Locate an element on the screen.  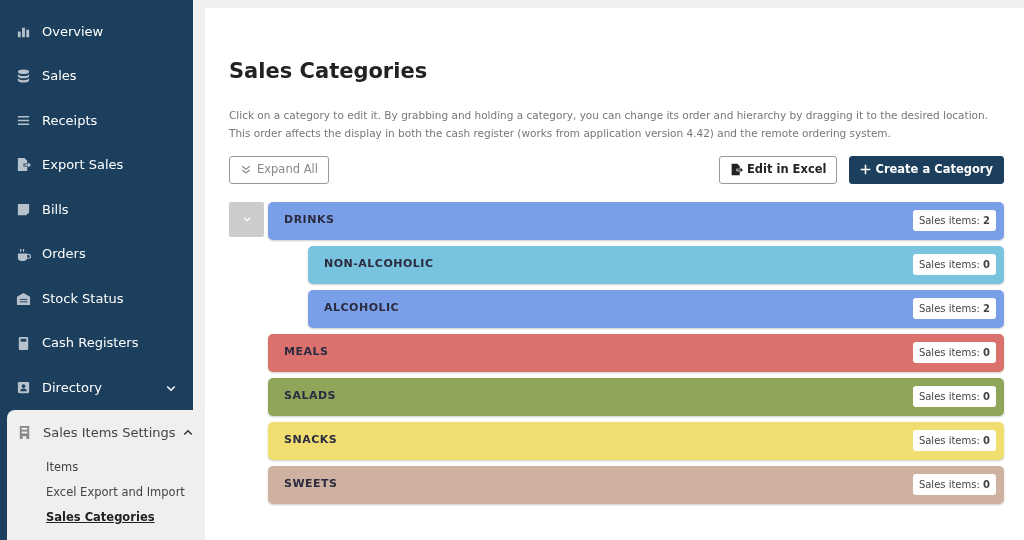
create-category-button: Create a Category is located at coordinates (926, 169).